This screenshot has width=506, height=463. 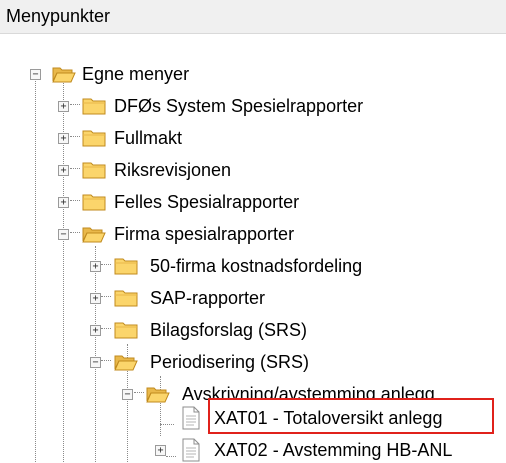 What do you see at coordinates (207, 202) in the screenshot?
I see `tree-item-label: Felles Spesialrapporter` at bounding box center [207, 202].